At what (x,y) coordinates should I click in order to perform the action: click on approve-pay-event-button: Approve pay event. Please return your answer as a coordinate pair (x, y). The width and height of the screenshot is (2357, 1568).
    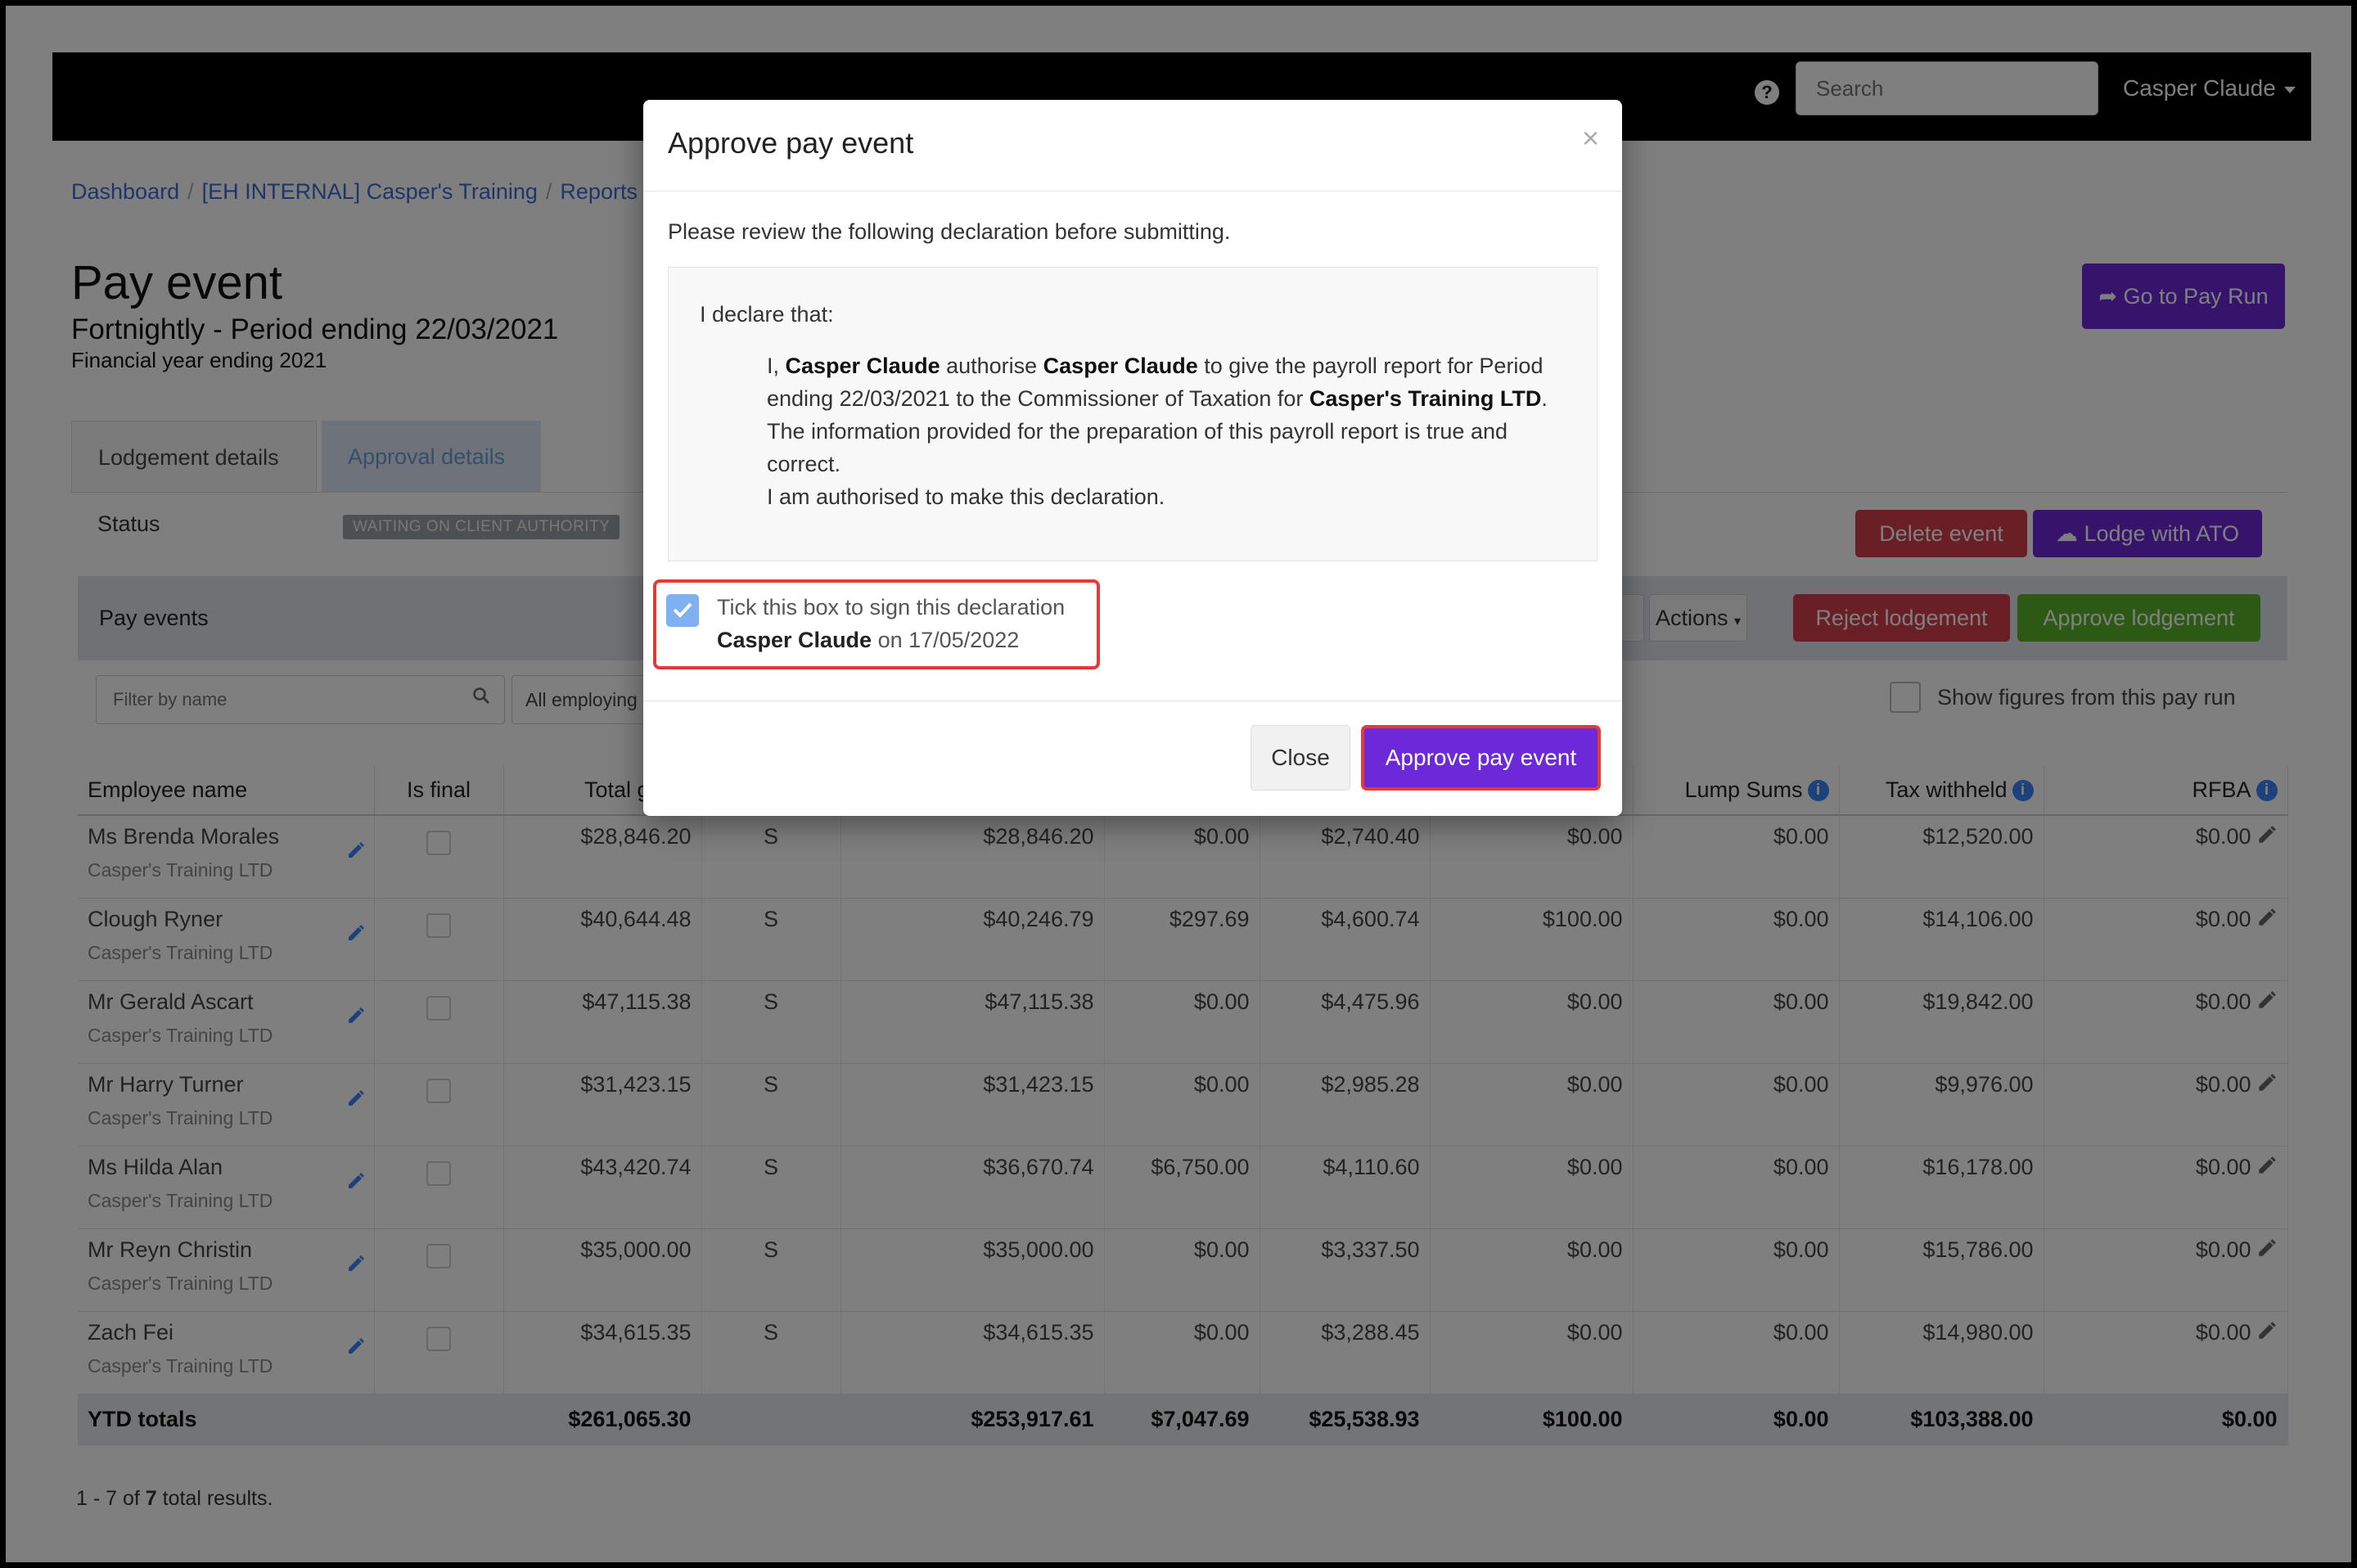
    Looking at the image, I should click on (1481, 758).